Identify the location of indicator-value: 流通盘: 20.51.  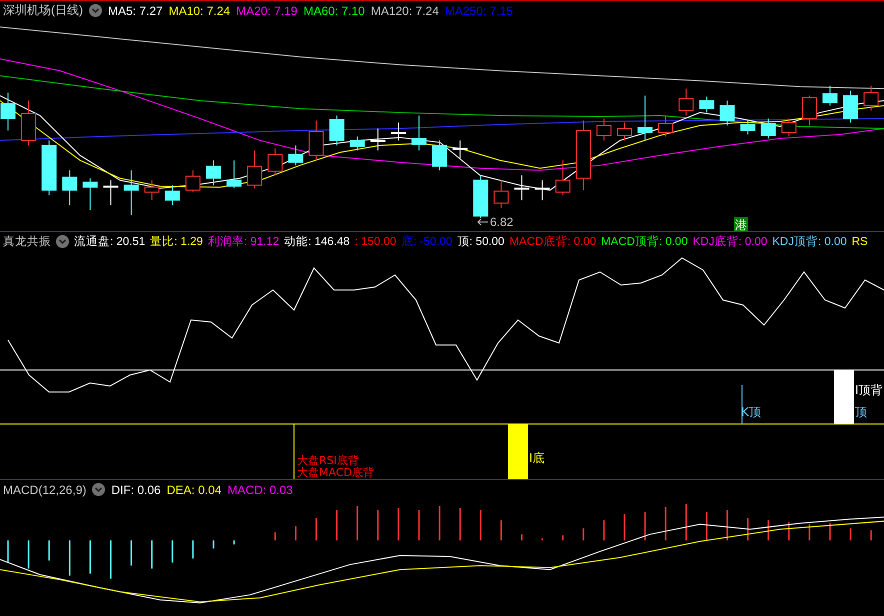
(110, 241).